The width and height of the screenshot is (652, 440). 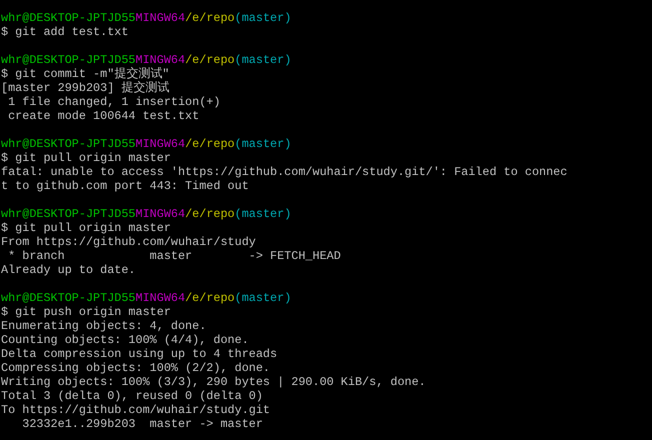 What do you see at coordinates (86, 312) in the screenshot?
I see `command-line: $ git push origin master` at bounding box center [86, 312].